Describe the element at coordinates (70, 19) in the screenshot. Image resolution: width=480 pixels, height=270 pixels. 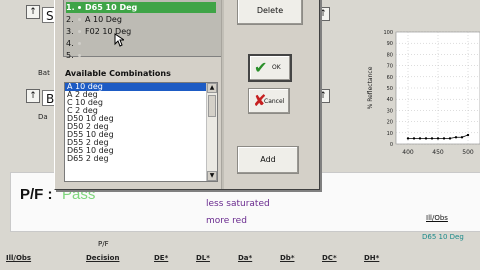
I see `row-number: 2.` at that location.